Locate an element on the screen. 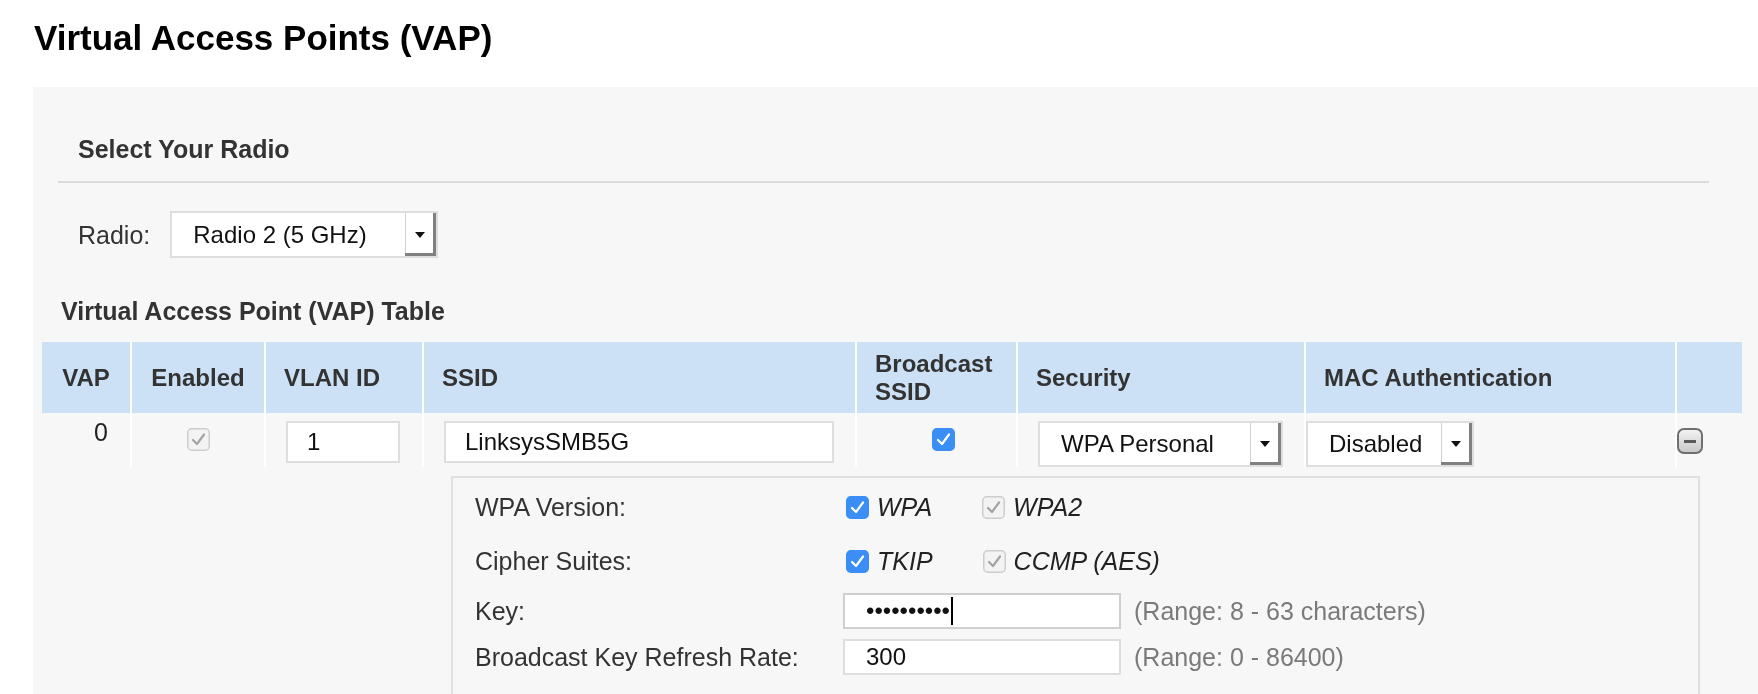 The width and height of the screenshot is (1758, 694). setting-label: Key: is located at coordinates (501, 611).